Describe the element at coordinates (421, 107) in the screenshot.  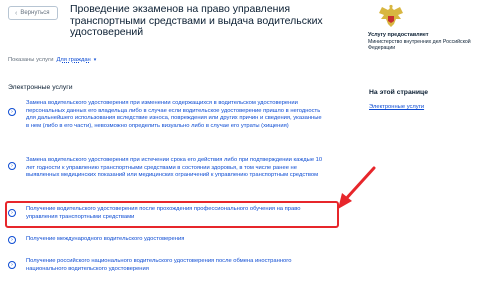
I see `toc-item: Электронные услуги` at that location.